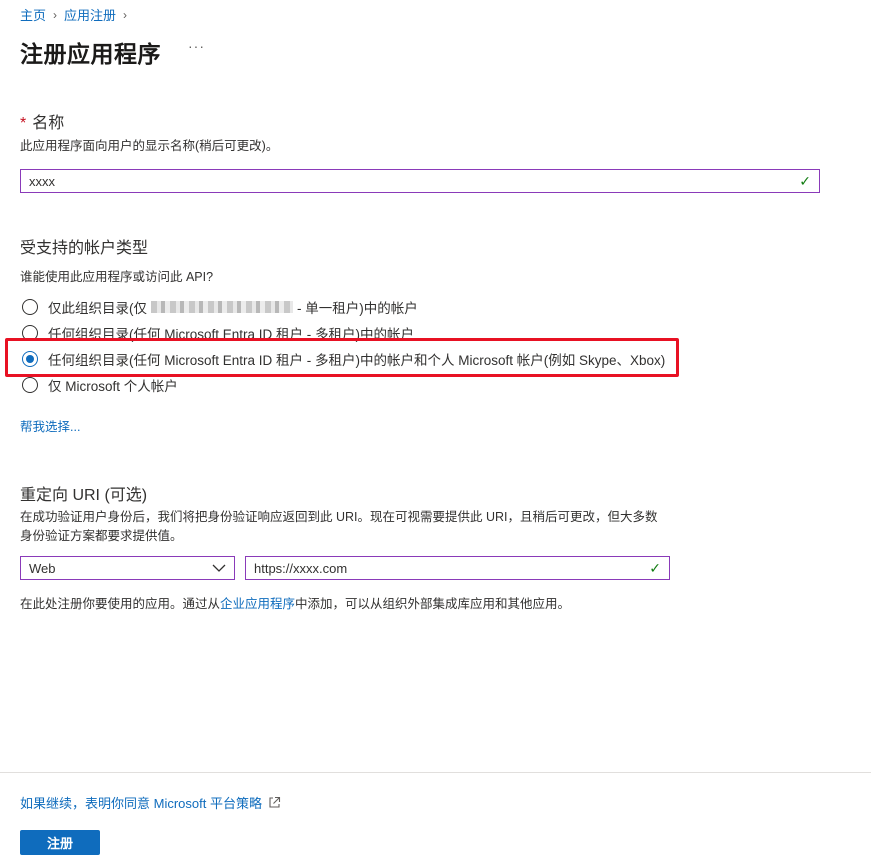 This screenshot has width=871, height=868. I want to click on redirect-description-line2: 身份验证方案都要求提供值。, so click(101, 536).